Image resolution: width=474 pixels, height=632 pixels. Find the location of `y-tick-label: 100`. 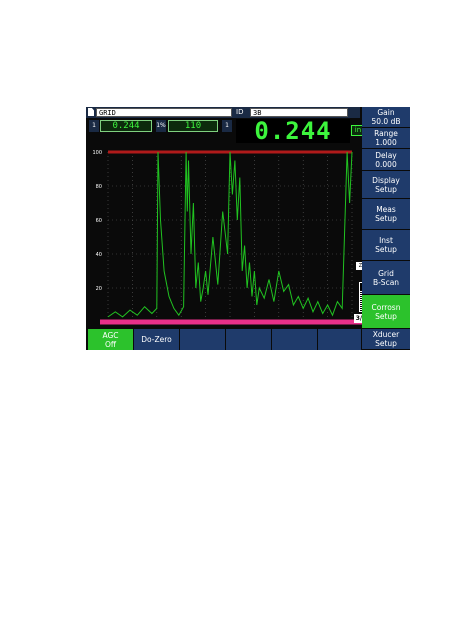

y-tick-label: 100 is located at coordinates (97, 153).